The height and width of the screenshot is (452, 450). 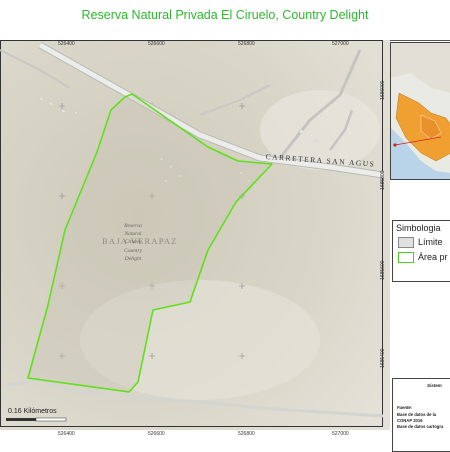 I want to click on inset-map-canvas, so click(x=420, y=111).